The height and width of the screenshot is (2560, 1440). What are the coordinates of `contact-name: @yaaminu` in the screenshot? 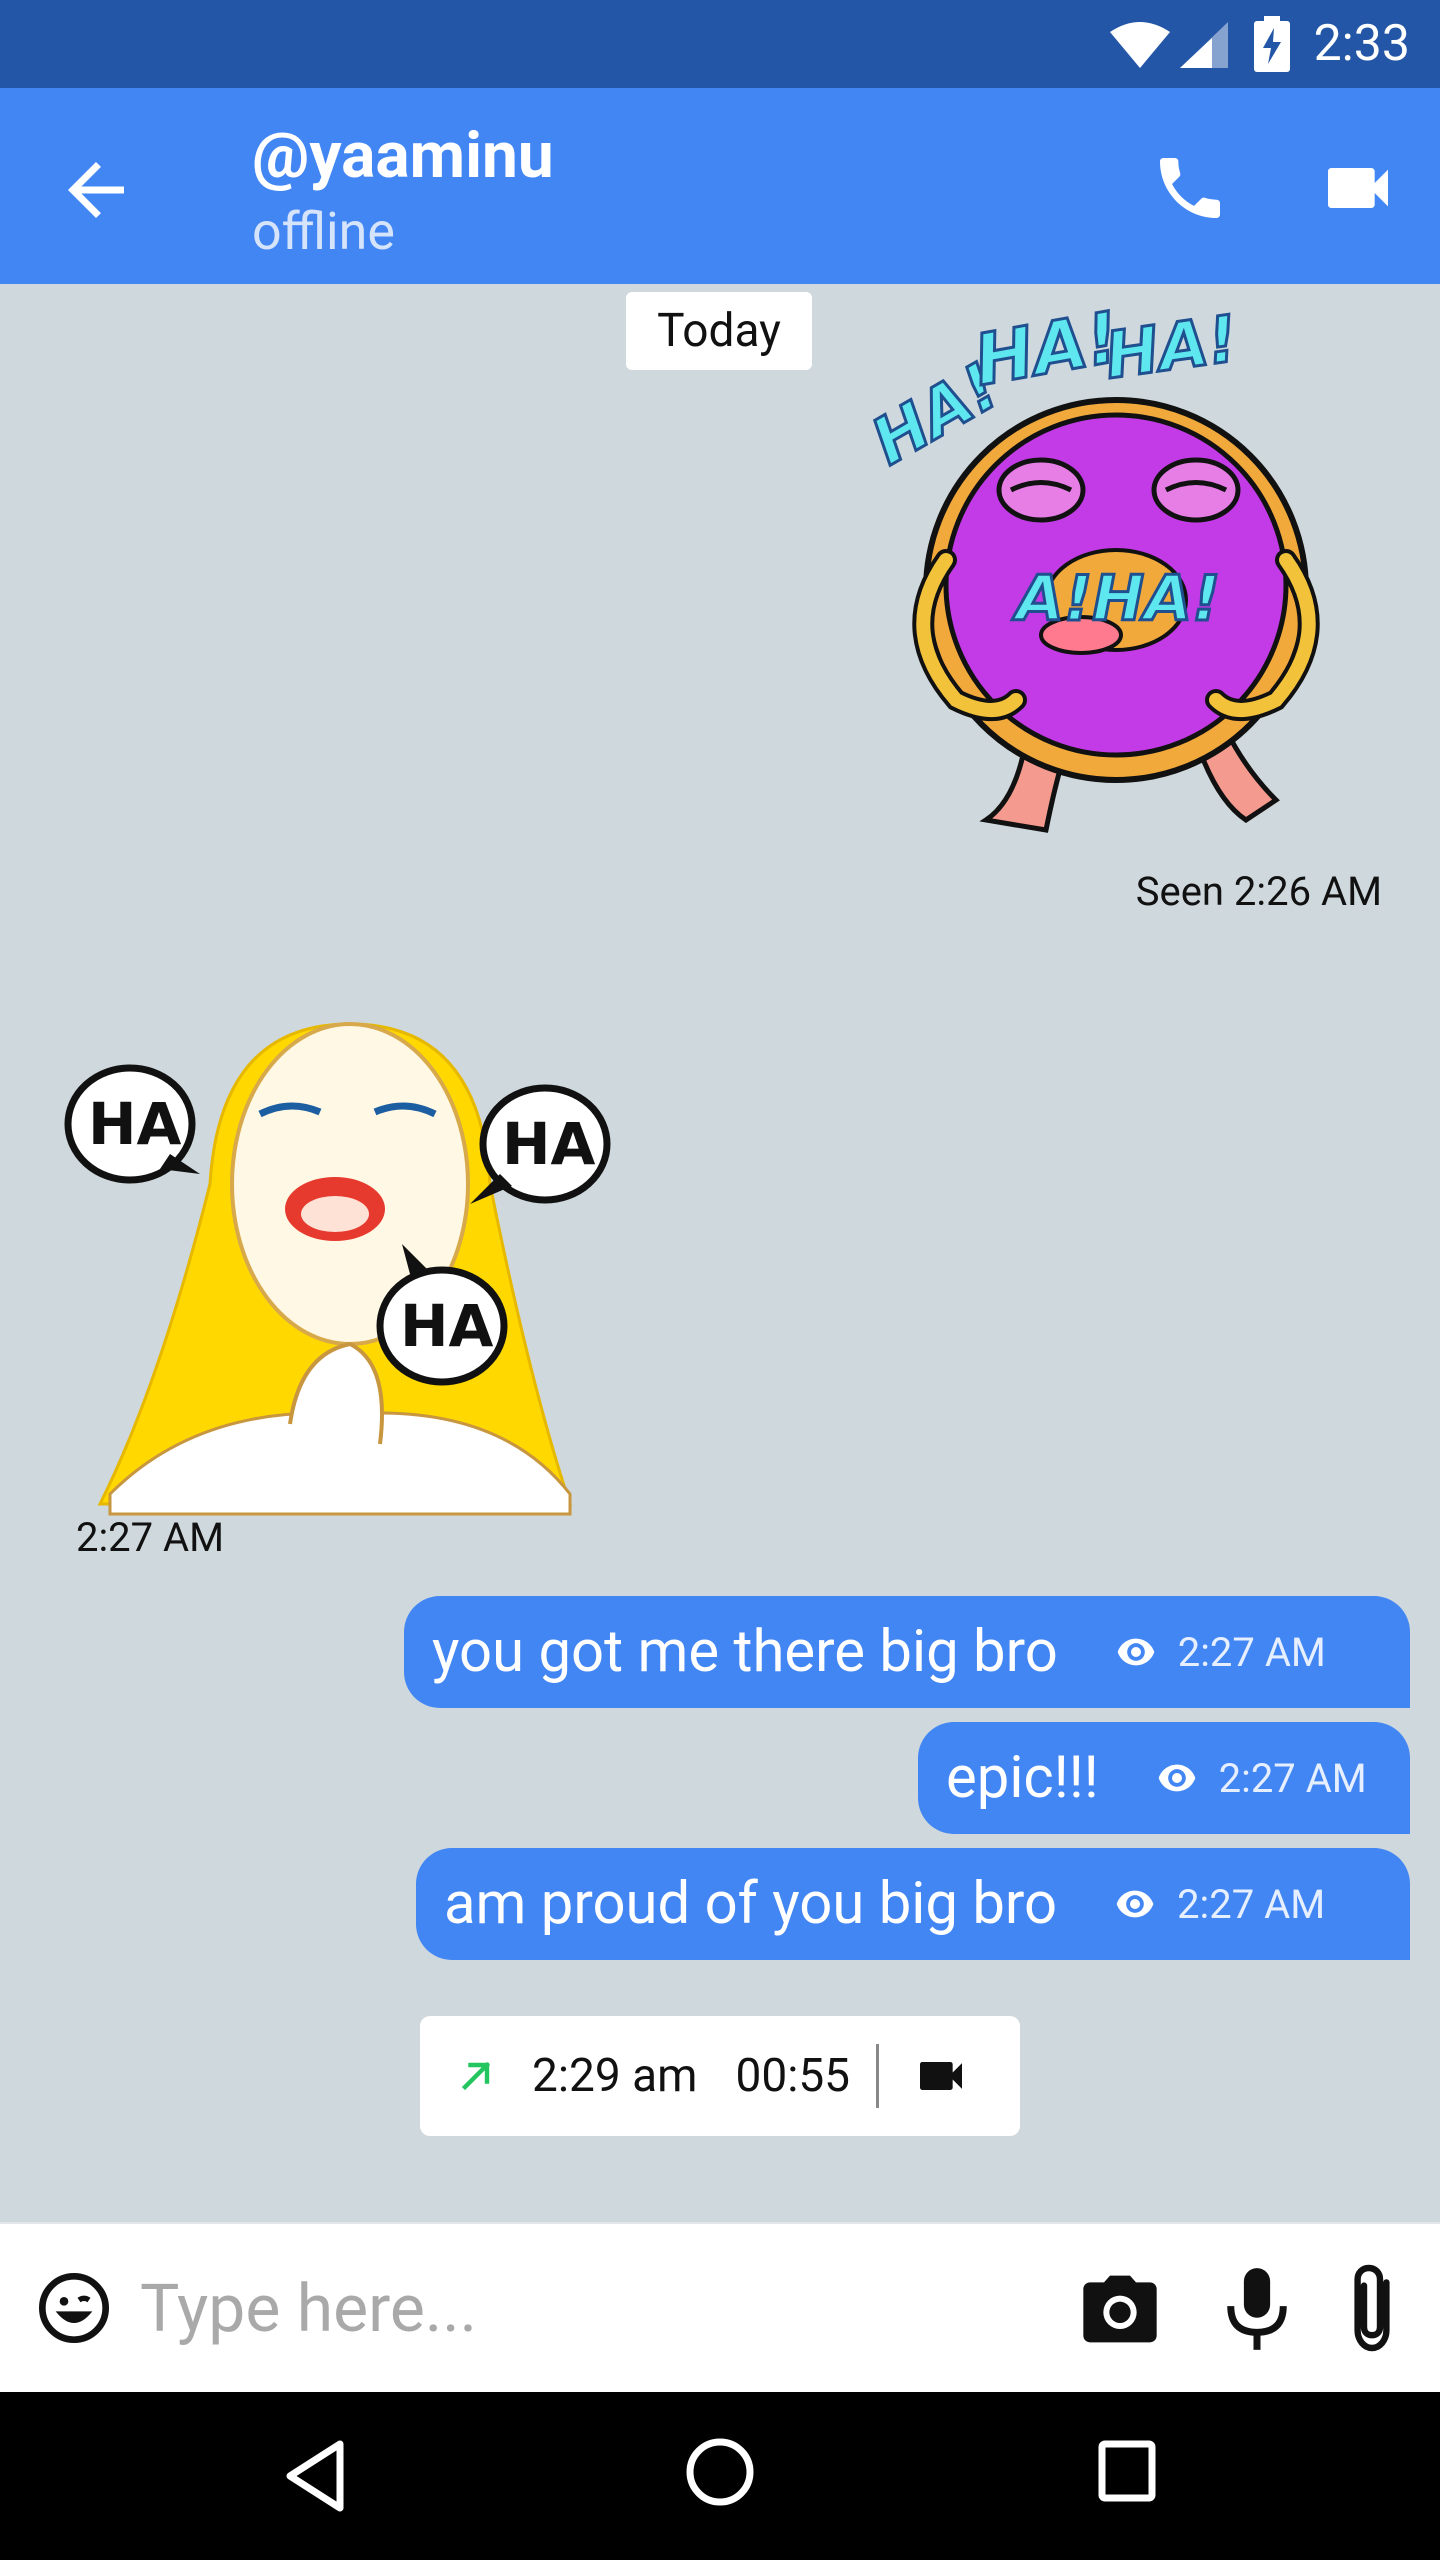 It's located at (403, 156).